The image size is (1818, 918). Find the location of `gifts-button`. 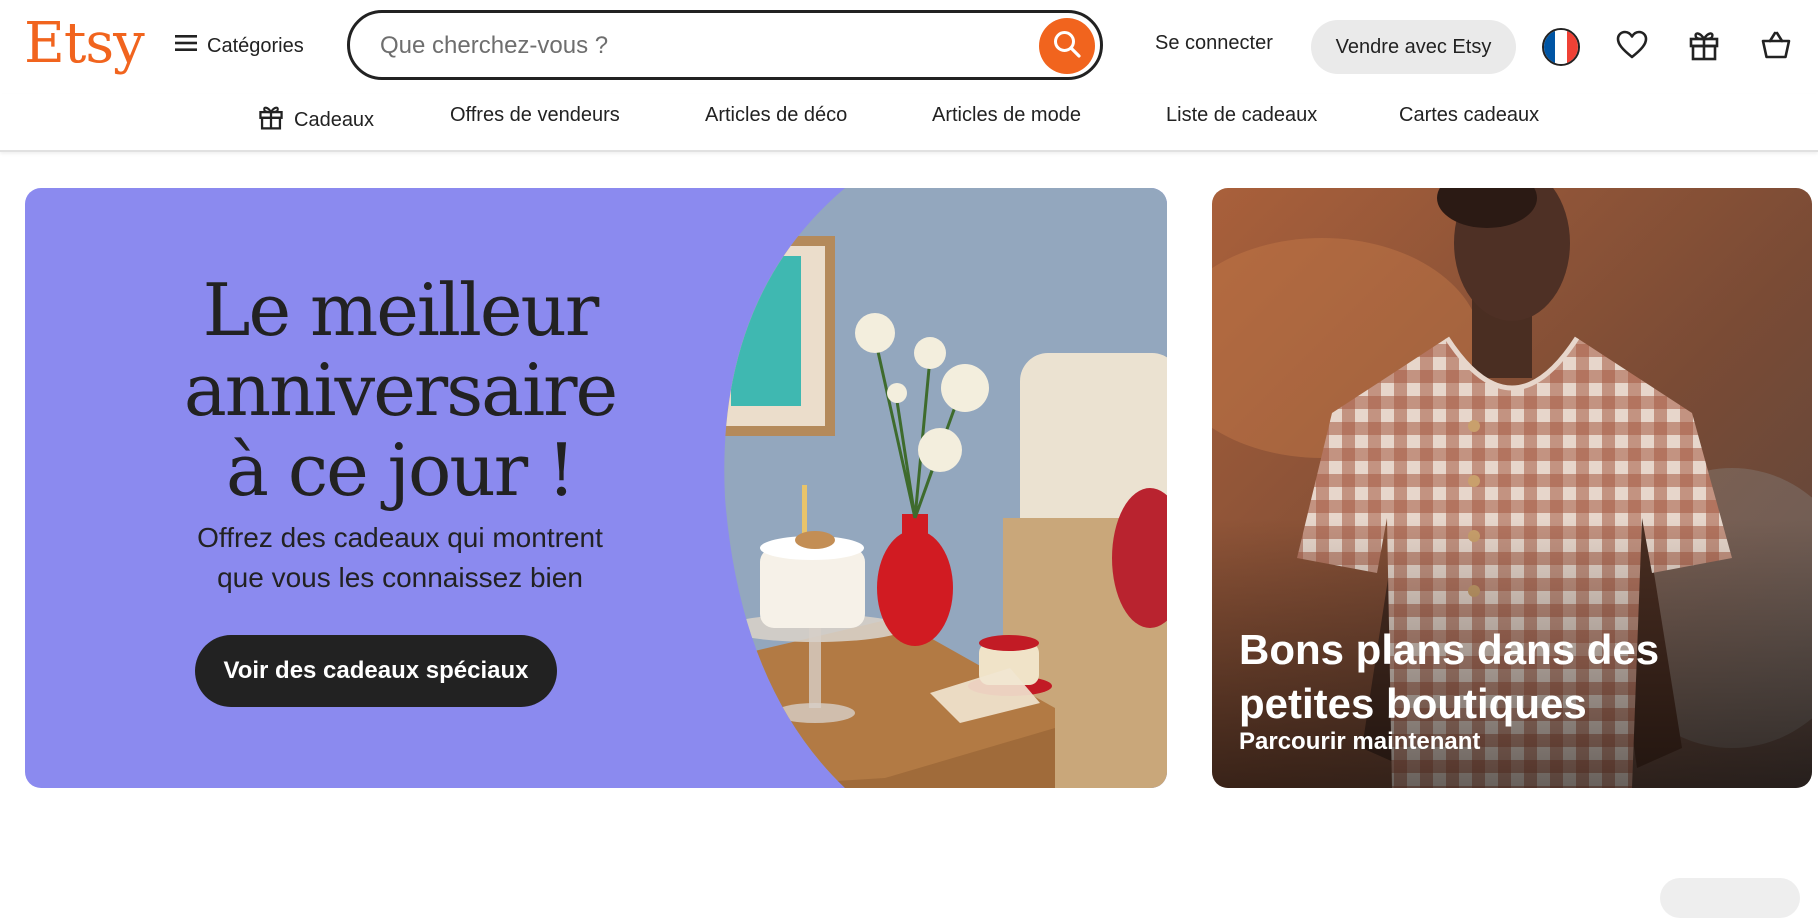

gifts-button is located at coordinates (1704, 47).